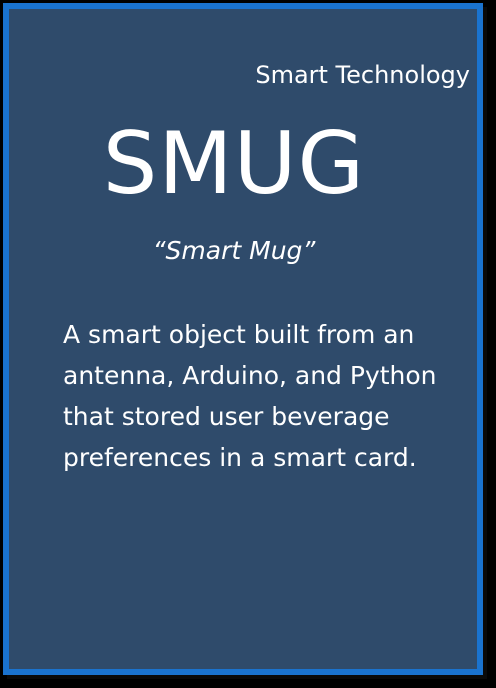 This screenshot has width=496, height=688. Describe the element at coordinates (234, 250) in the screenshot. I see `card-subtitle: “Smart Mug”` at that location.